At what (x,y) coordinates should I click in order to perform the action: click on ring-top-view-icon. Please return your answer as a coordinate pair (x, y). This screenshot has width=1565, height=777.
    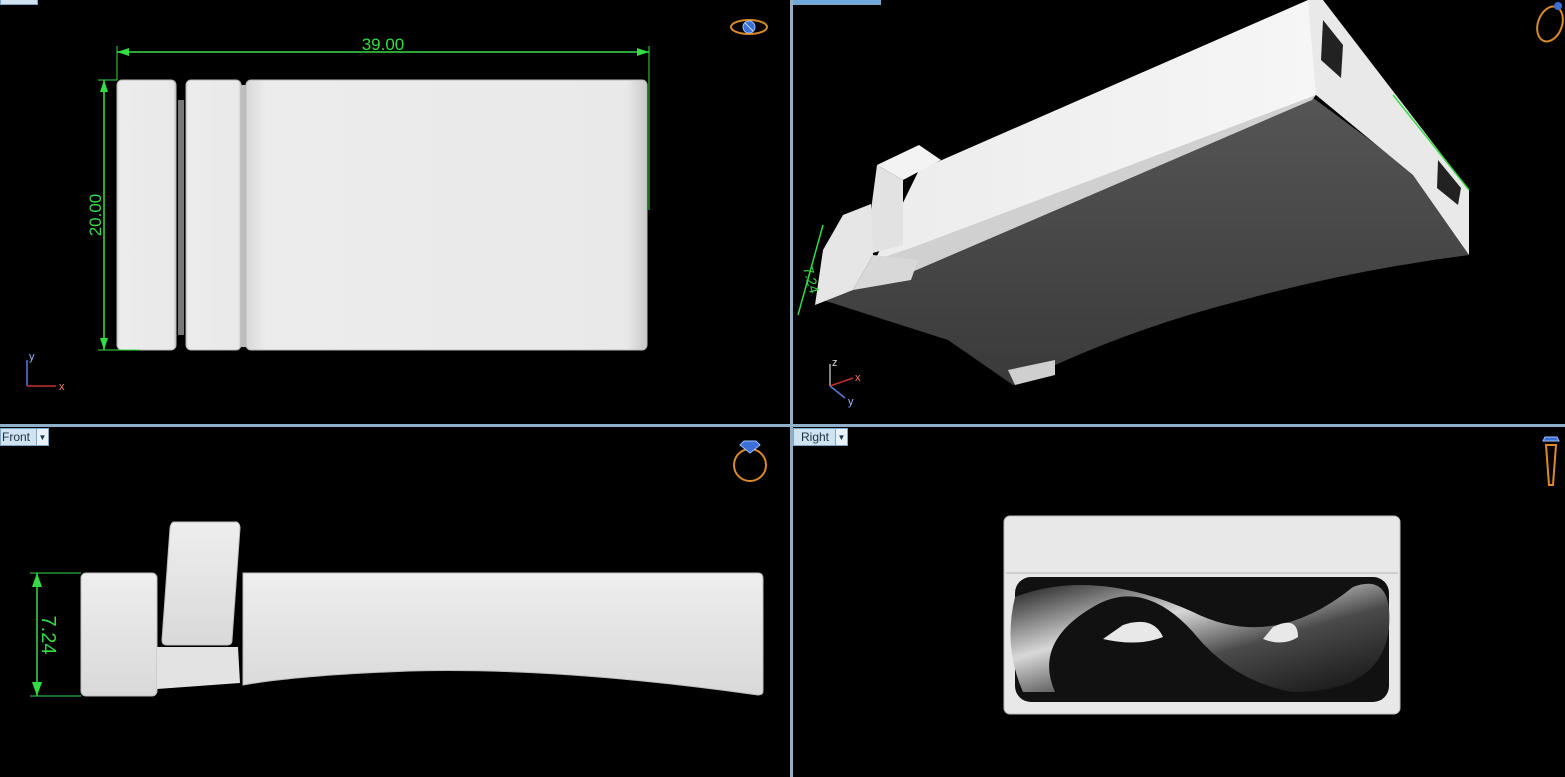
    Looking at the image, I should click on (749, 27).